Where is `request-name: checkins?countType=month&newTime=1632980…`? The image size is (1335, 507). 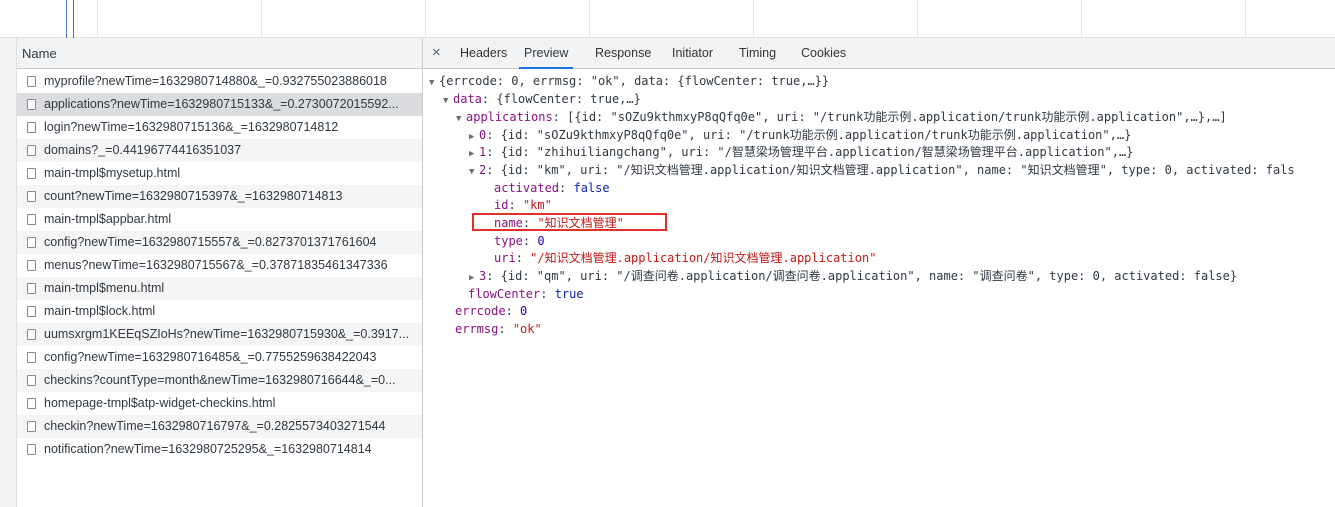 request-name: checkins?countType=month&newTime=1632980… is located at coordinates (220, 380).